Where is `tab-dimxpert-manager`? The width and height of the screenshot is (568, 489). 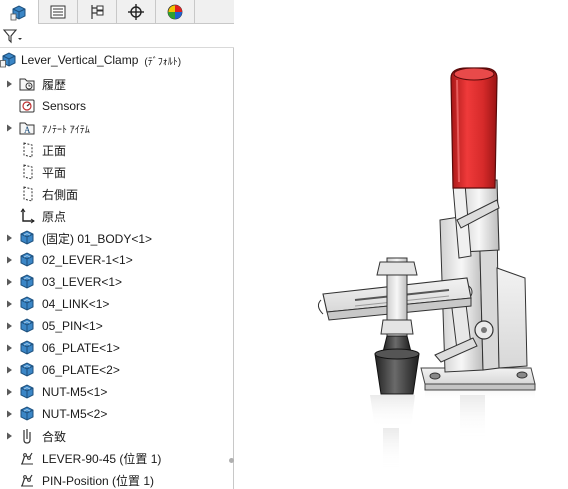 tab-dimxpert-manager is located at coordinates (136, 12).